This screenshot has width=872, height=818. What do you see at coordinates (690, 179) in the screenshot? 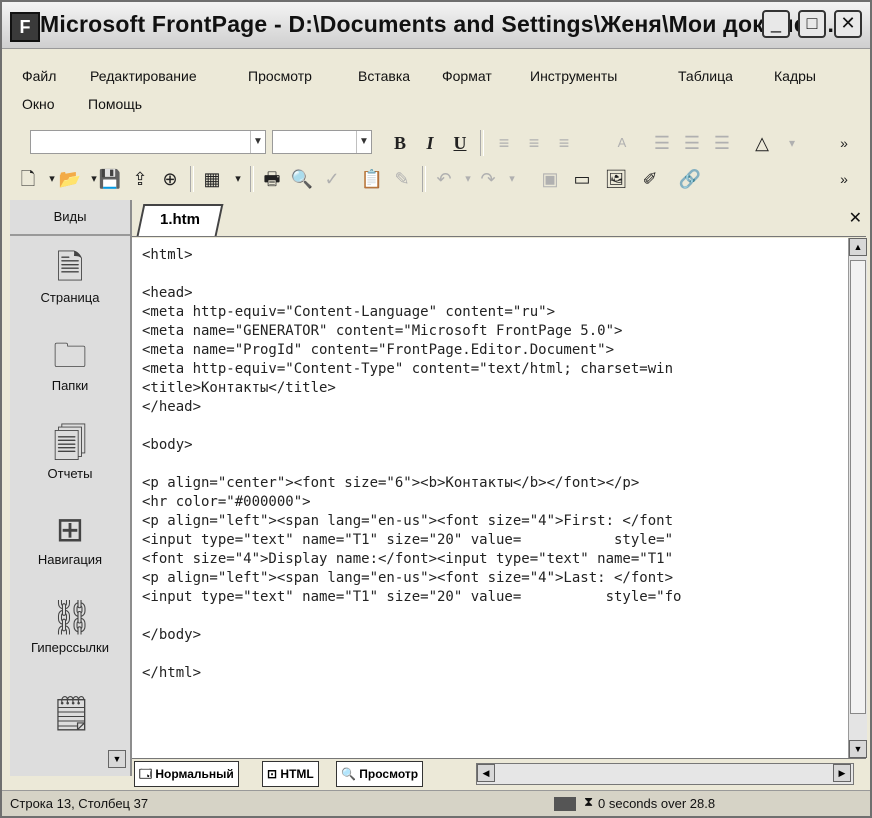
I see `hyperlink-icon: 🔗` at bounding box center [690, 179].